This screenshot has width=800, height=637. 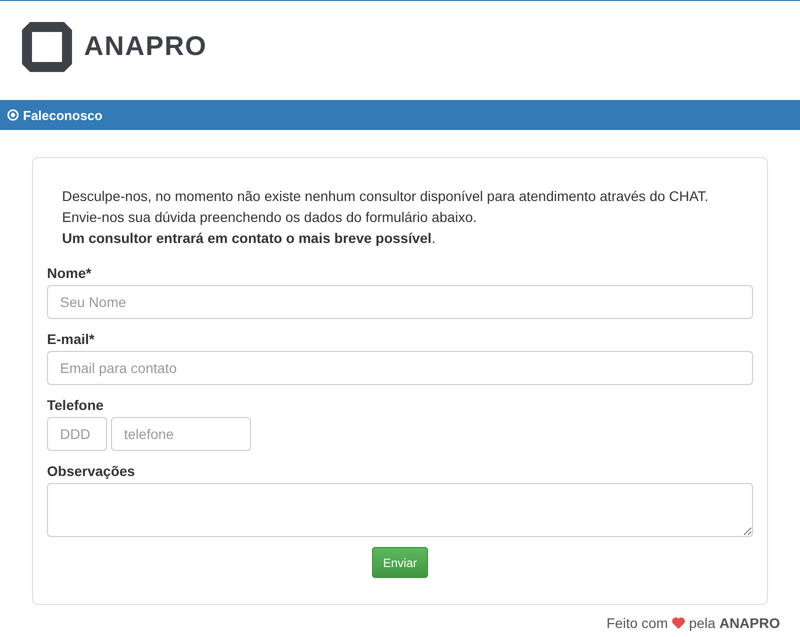 I want to click on textarea-field, so click(x=400, y=510).